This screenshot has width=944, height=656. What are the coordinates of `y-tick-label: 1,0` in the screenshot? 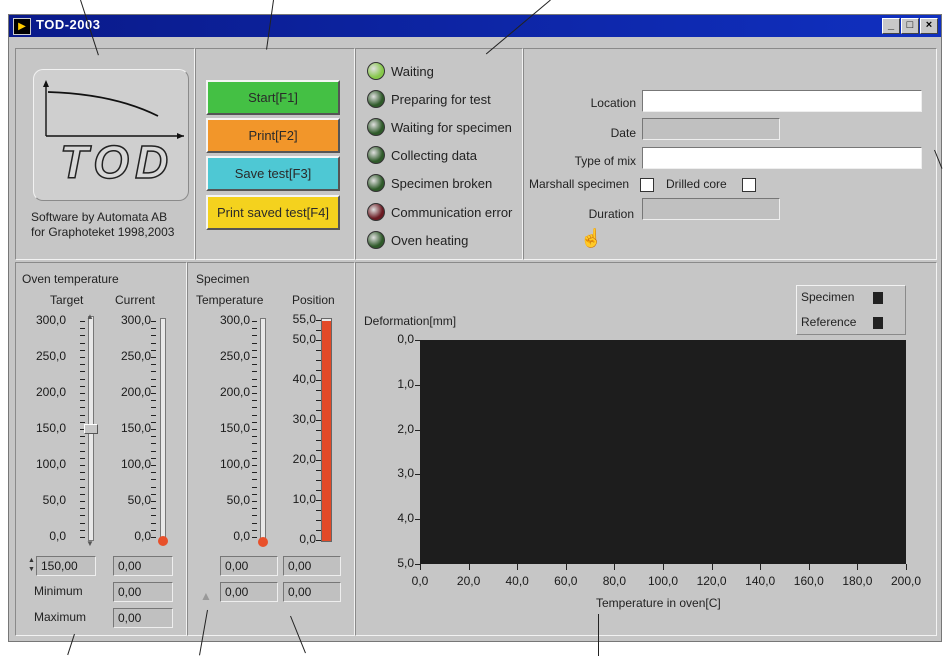 It's located at (405, 383).